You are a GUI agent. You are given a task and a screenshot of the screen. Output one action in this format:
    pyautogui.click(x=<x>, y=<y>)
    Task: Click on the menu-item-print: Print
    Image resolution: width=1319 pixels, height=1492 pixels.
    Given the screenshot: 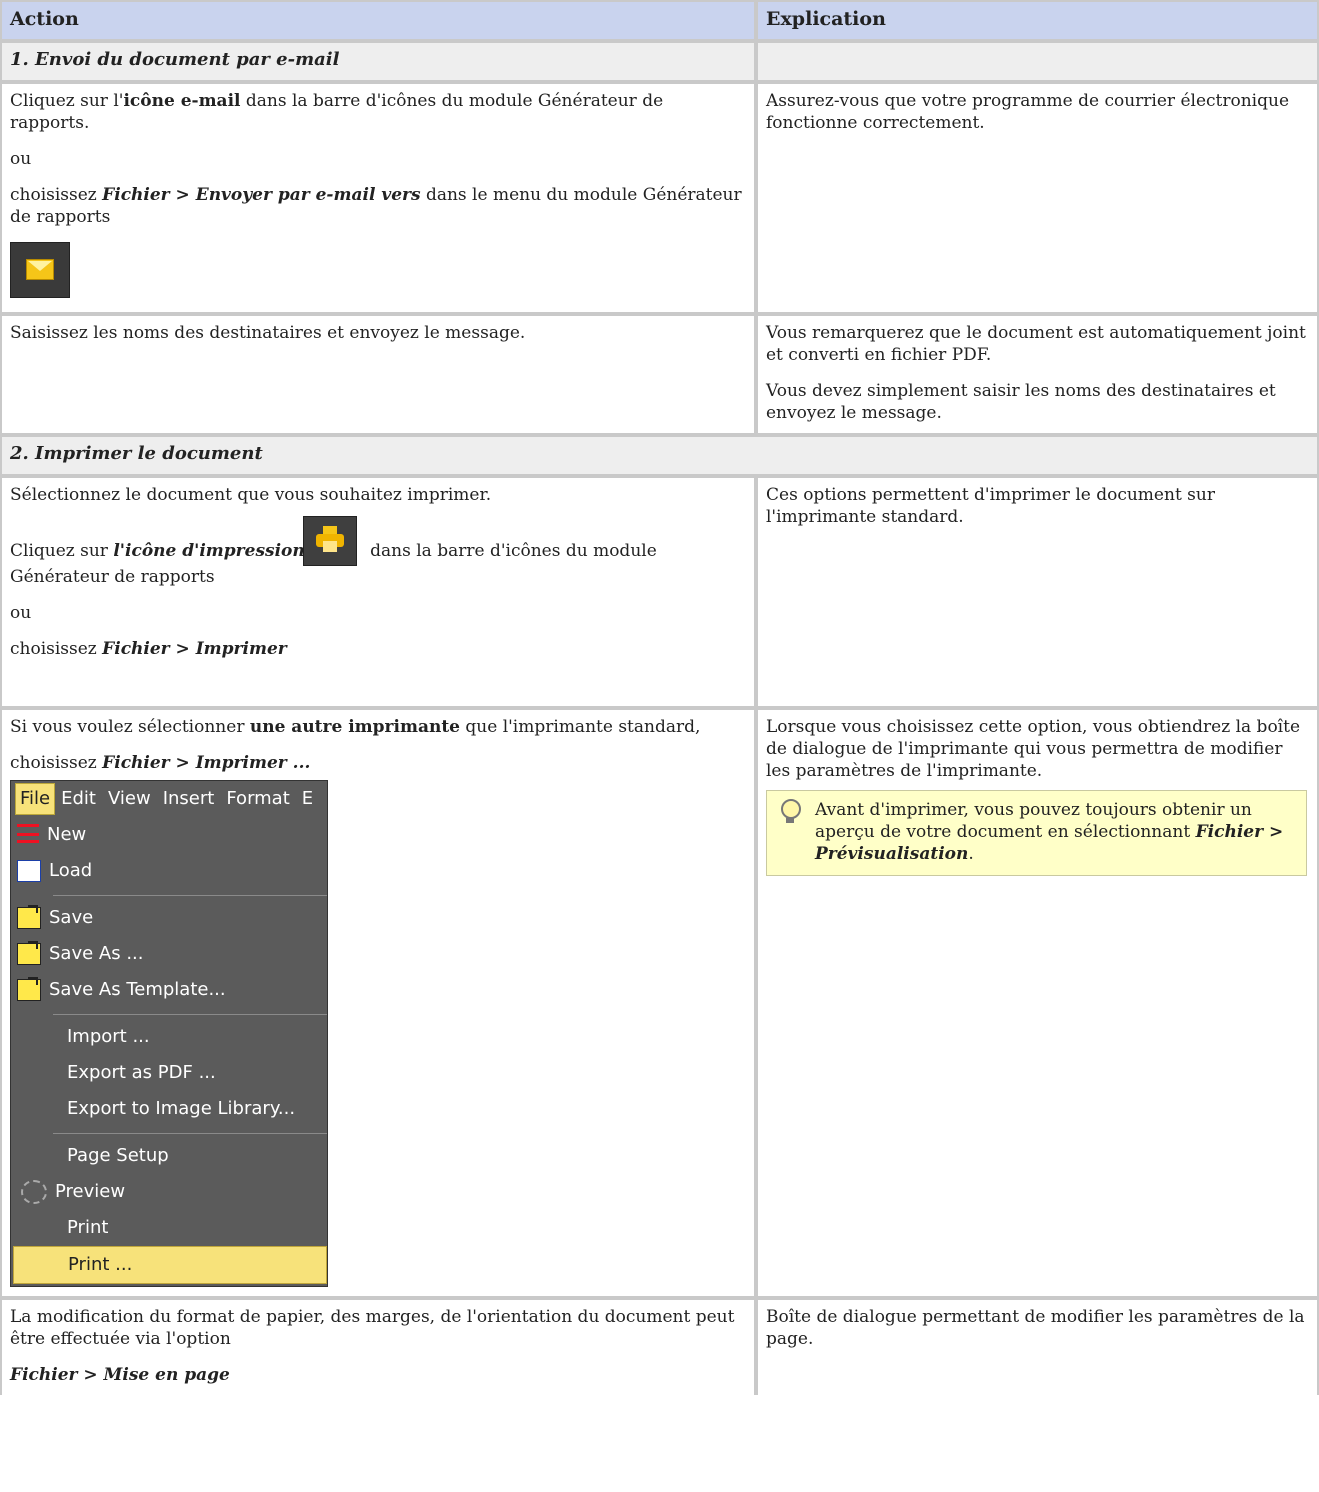 What is the action you would take?
    pyautogui.click(x=169, y=1228)
    